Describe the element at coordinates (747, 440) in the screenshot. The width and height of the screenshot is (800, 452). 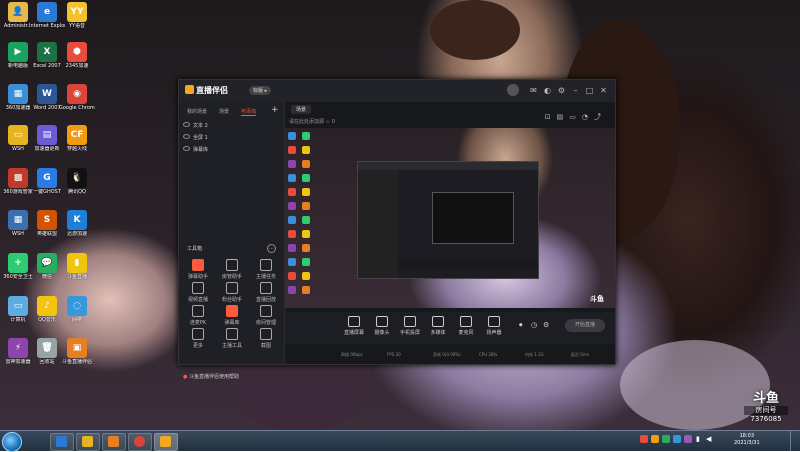
I see `system-clock: 18:03 2021/3/31` at that location.